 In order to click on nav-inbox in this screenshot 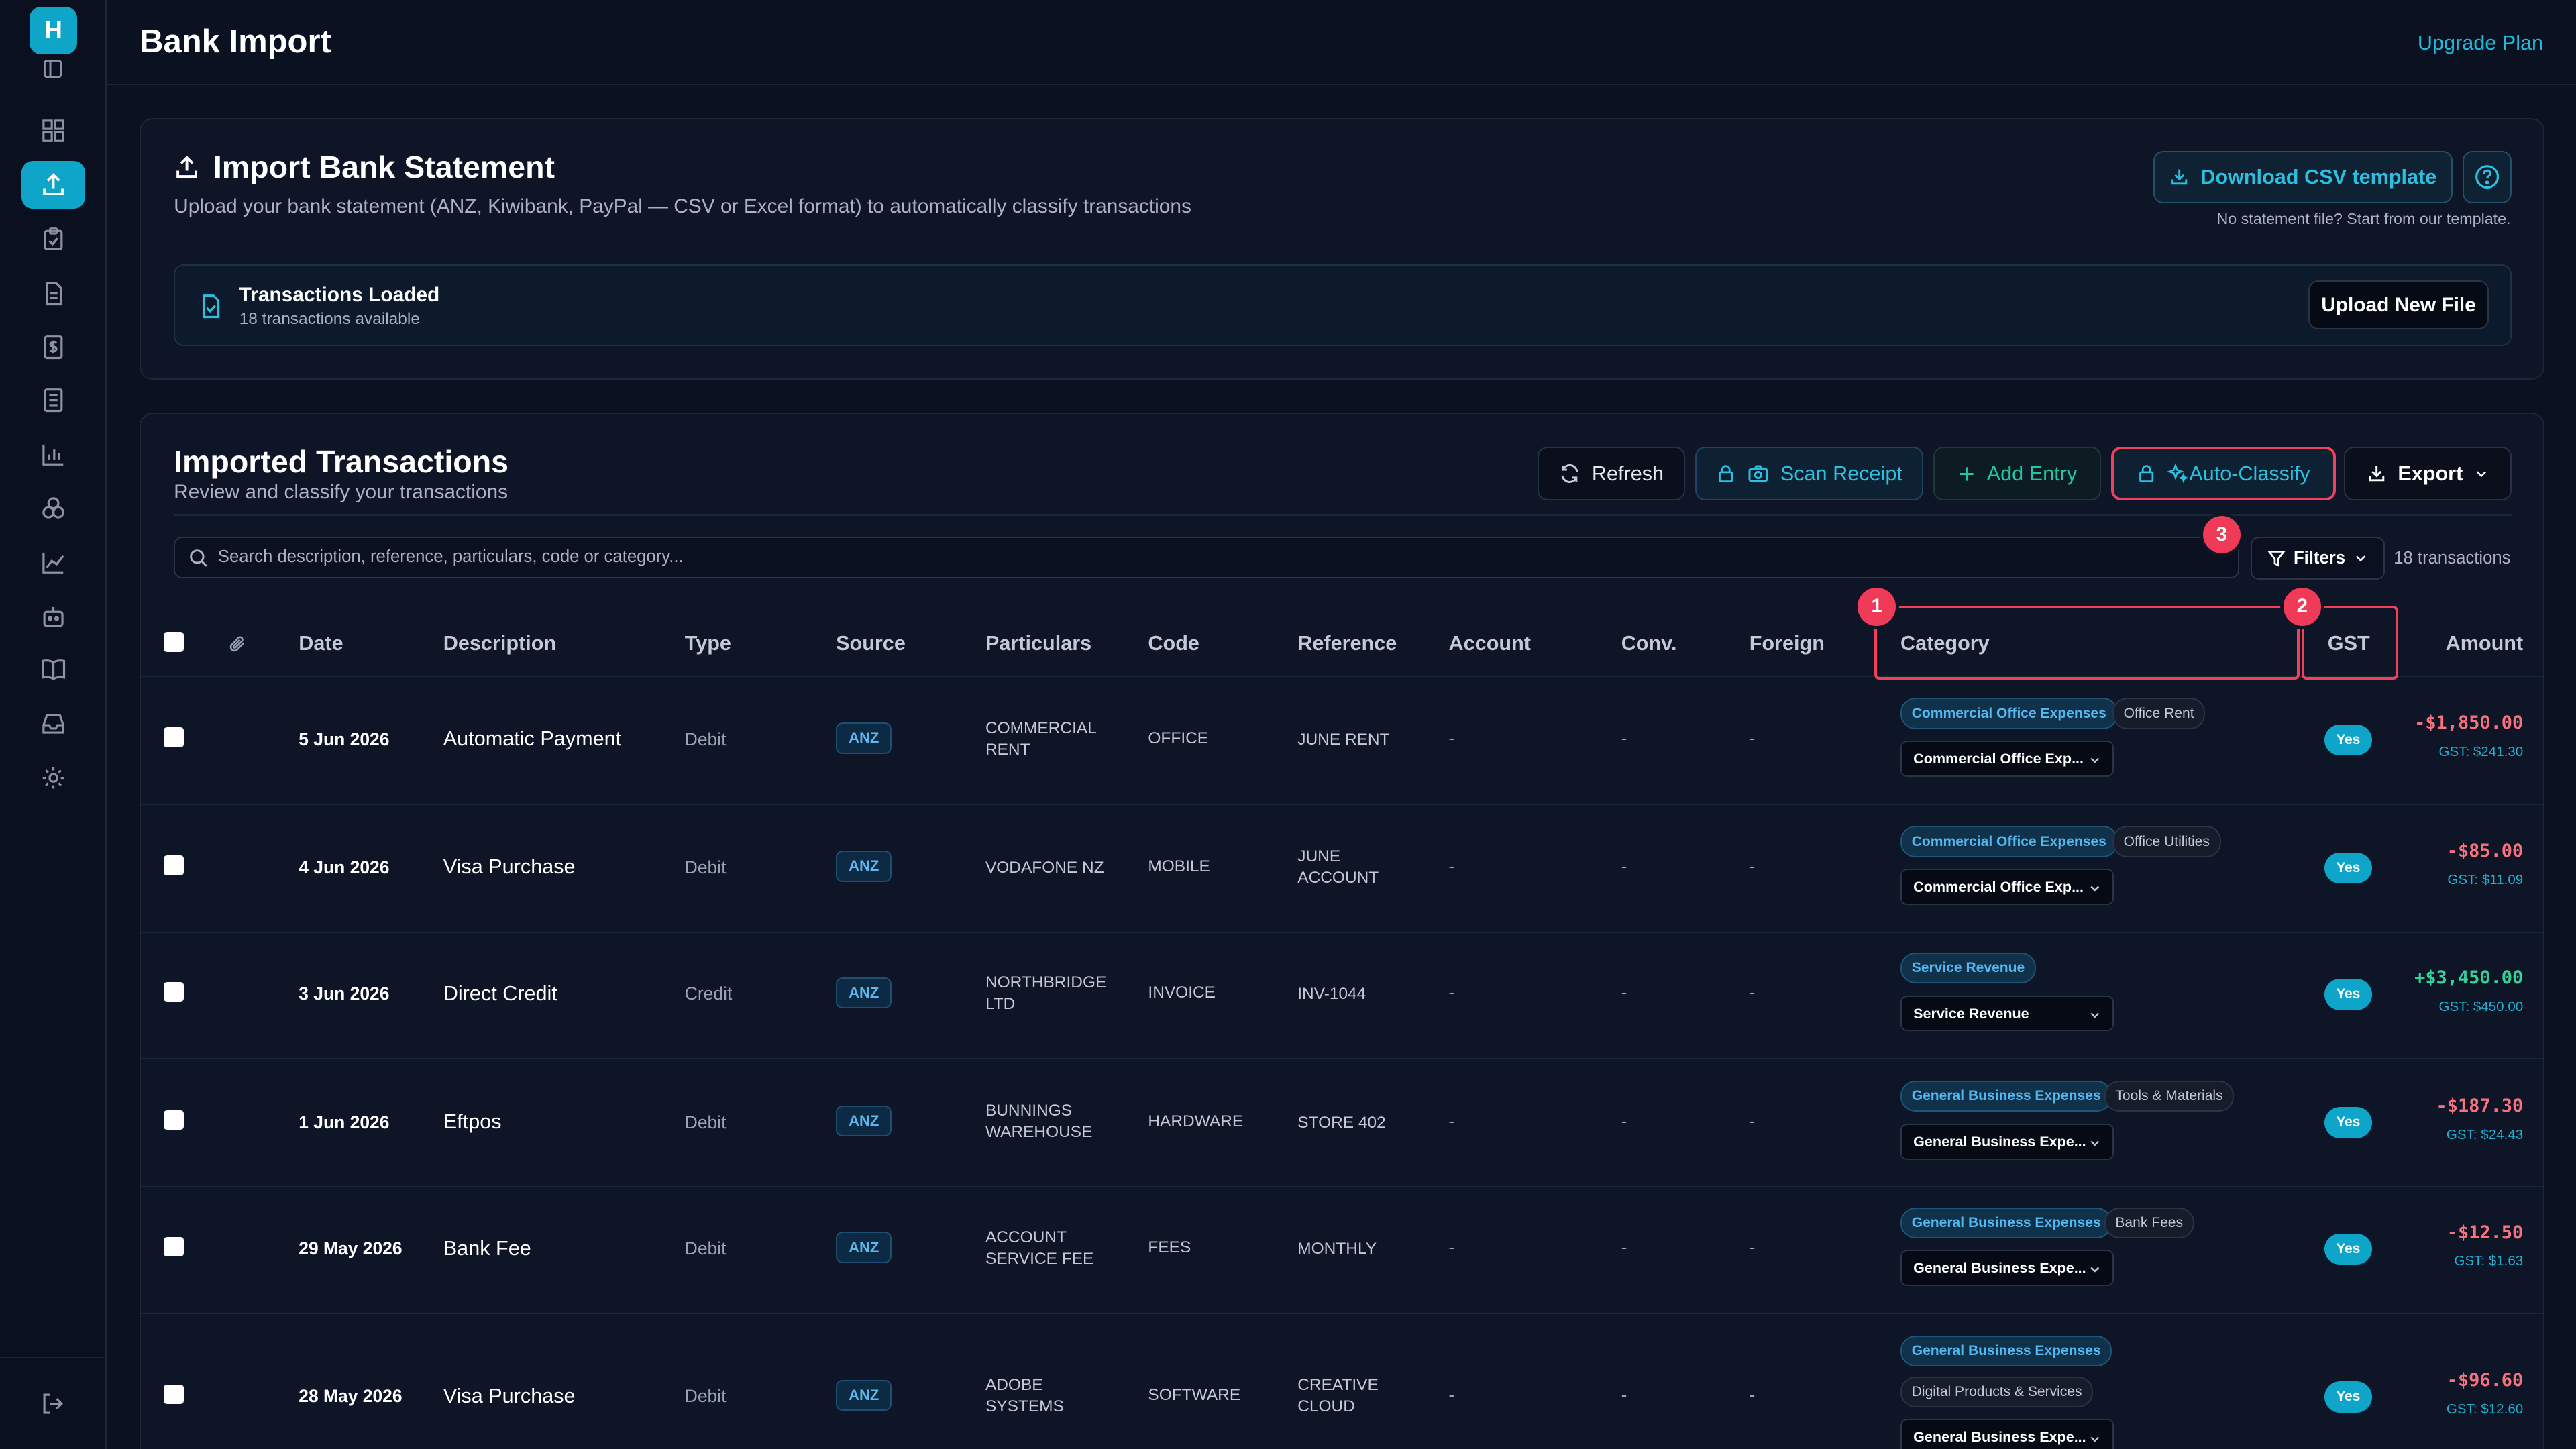, I will do `click(53, 723)`.